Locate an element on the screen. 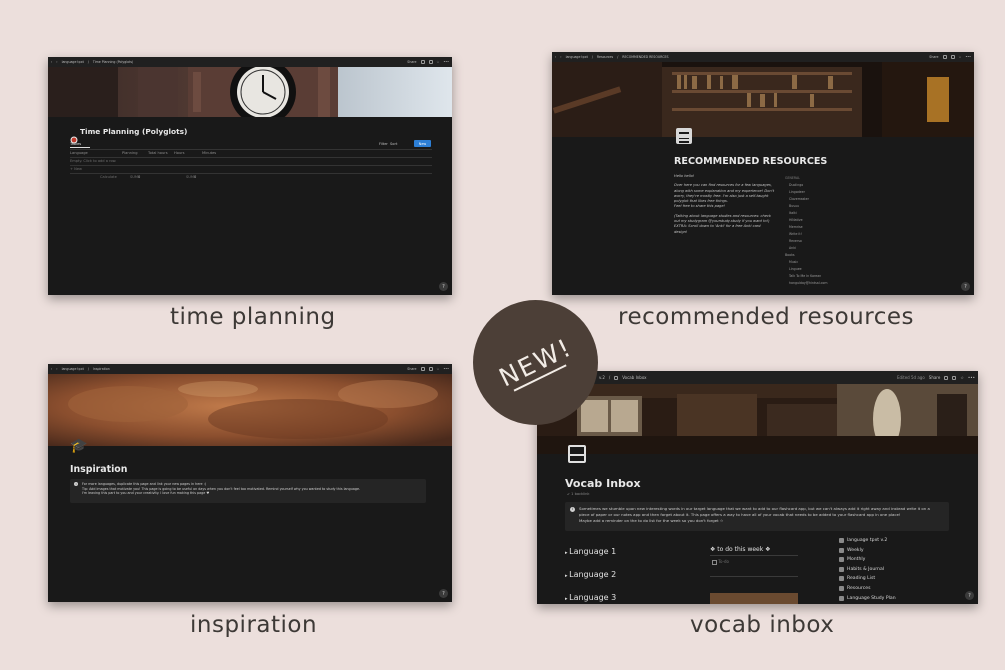 The height and width of the screenshot is (670, 1005). sidebar-link: hangulday@hintsal.com is located at coordinates (808, 283).